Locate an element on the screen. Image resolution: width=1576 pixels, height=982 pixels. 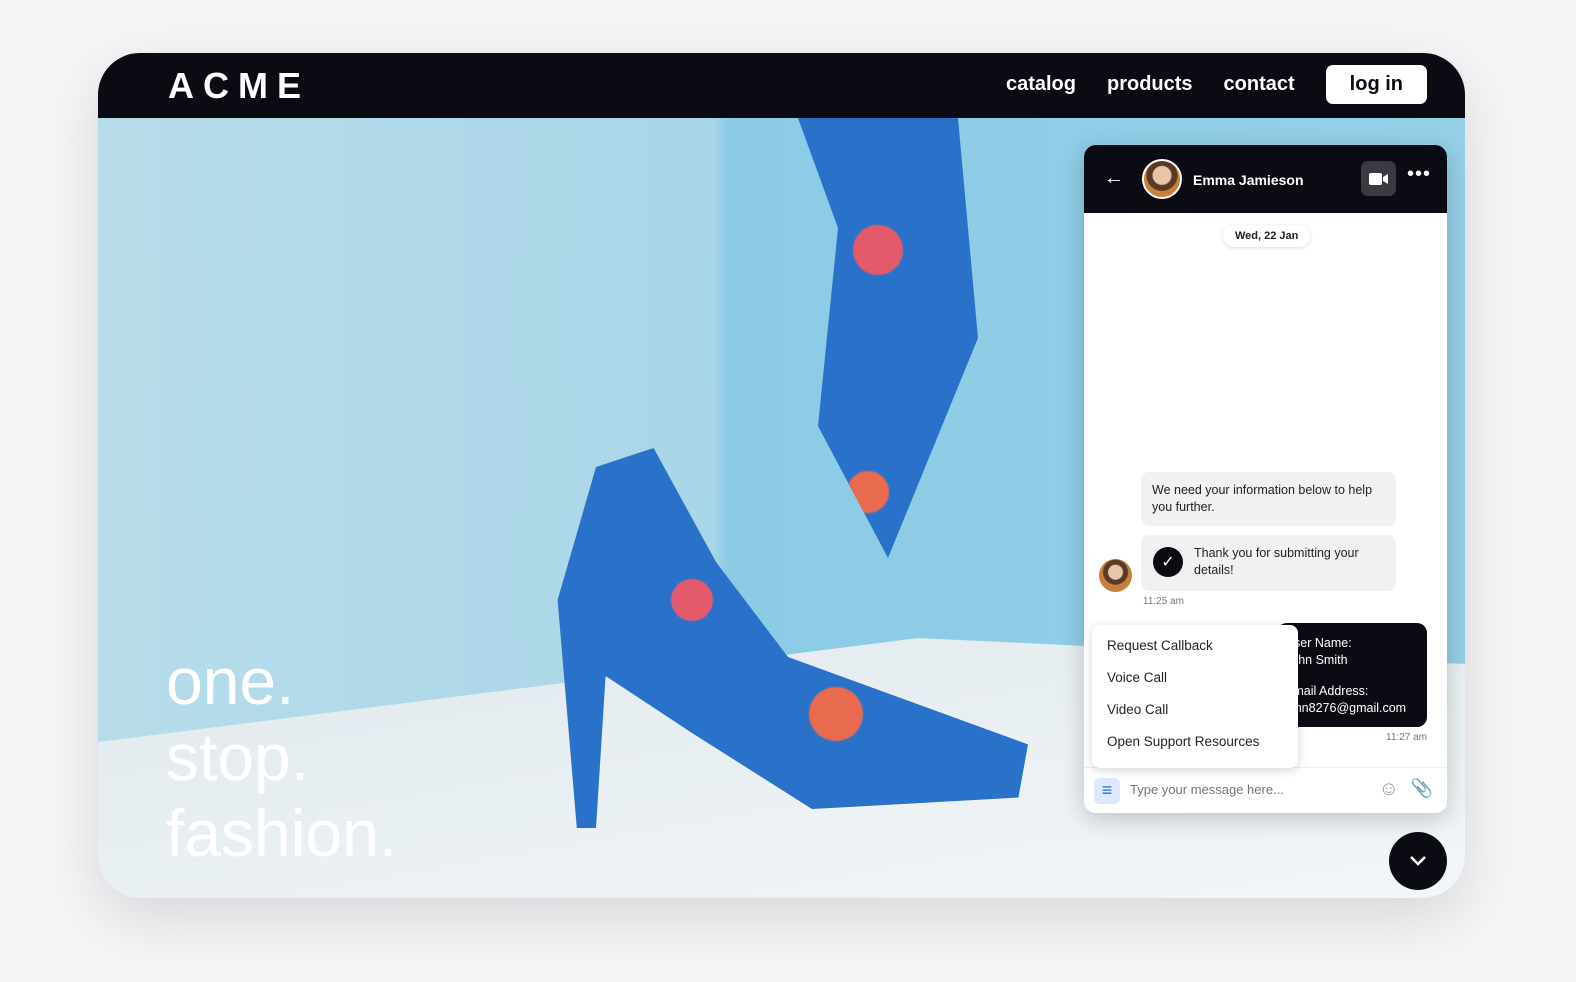
menu-icon: ≡ is located at coordinates (1107, 791).